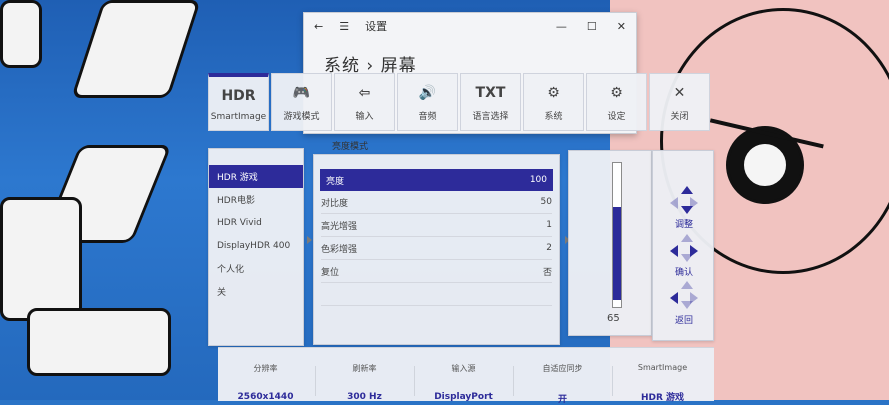  What do you see at coordinates (684, 295) in the screenshot?
I see `back-dpad-icon` at bounding box center [684, 295].